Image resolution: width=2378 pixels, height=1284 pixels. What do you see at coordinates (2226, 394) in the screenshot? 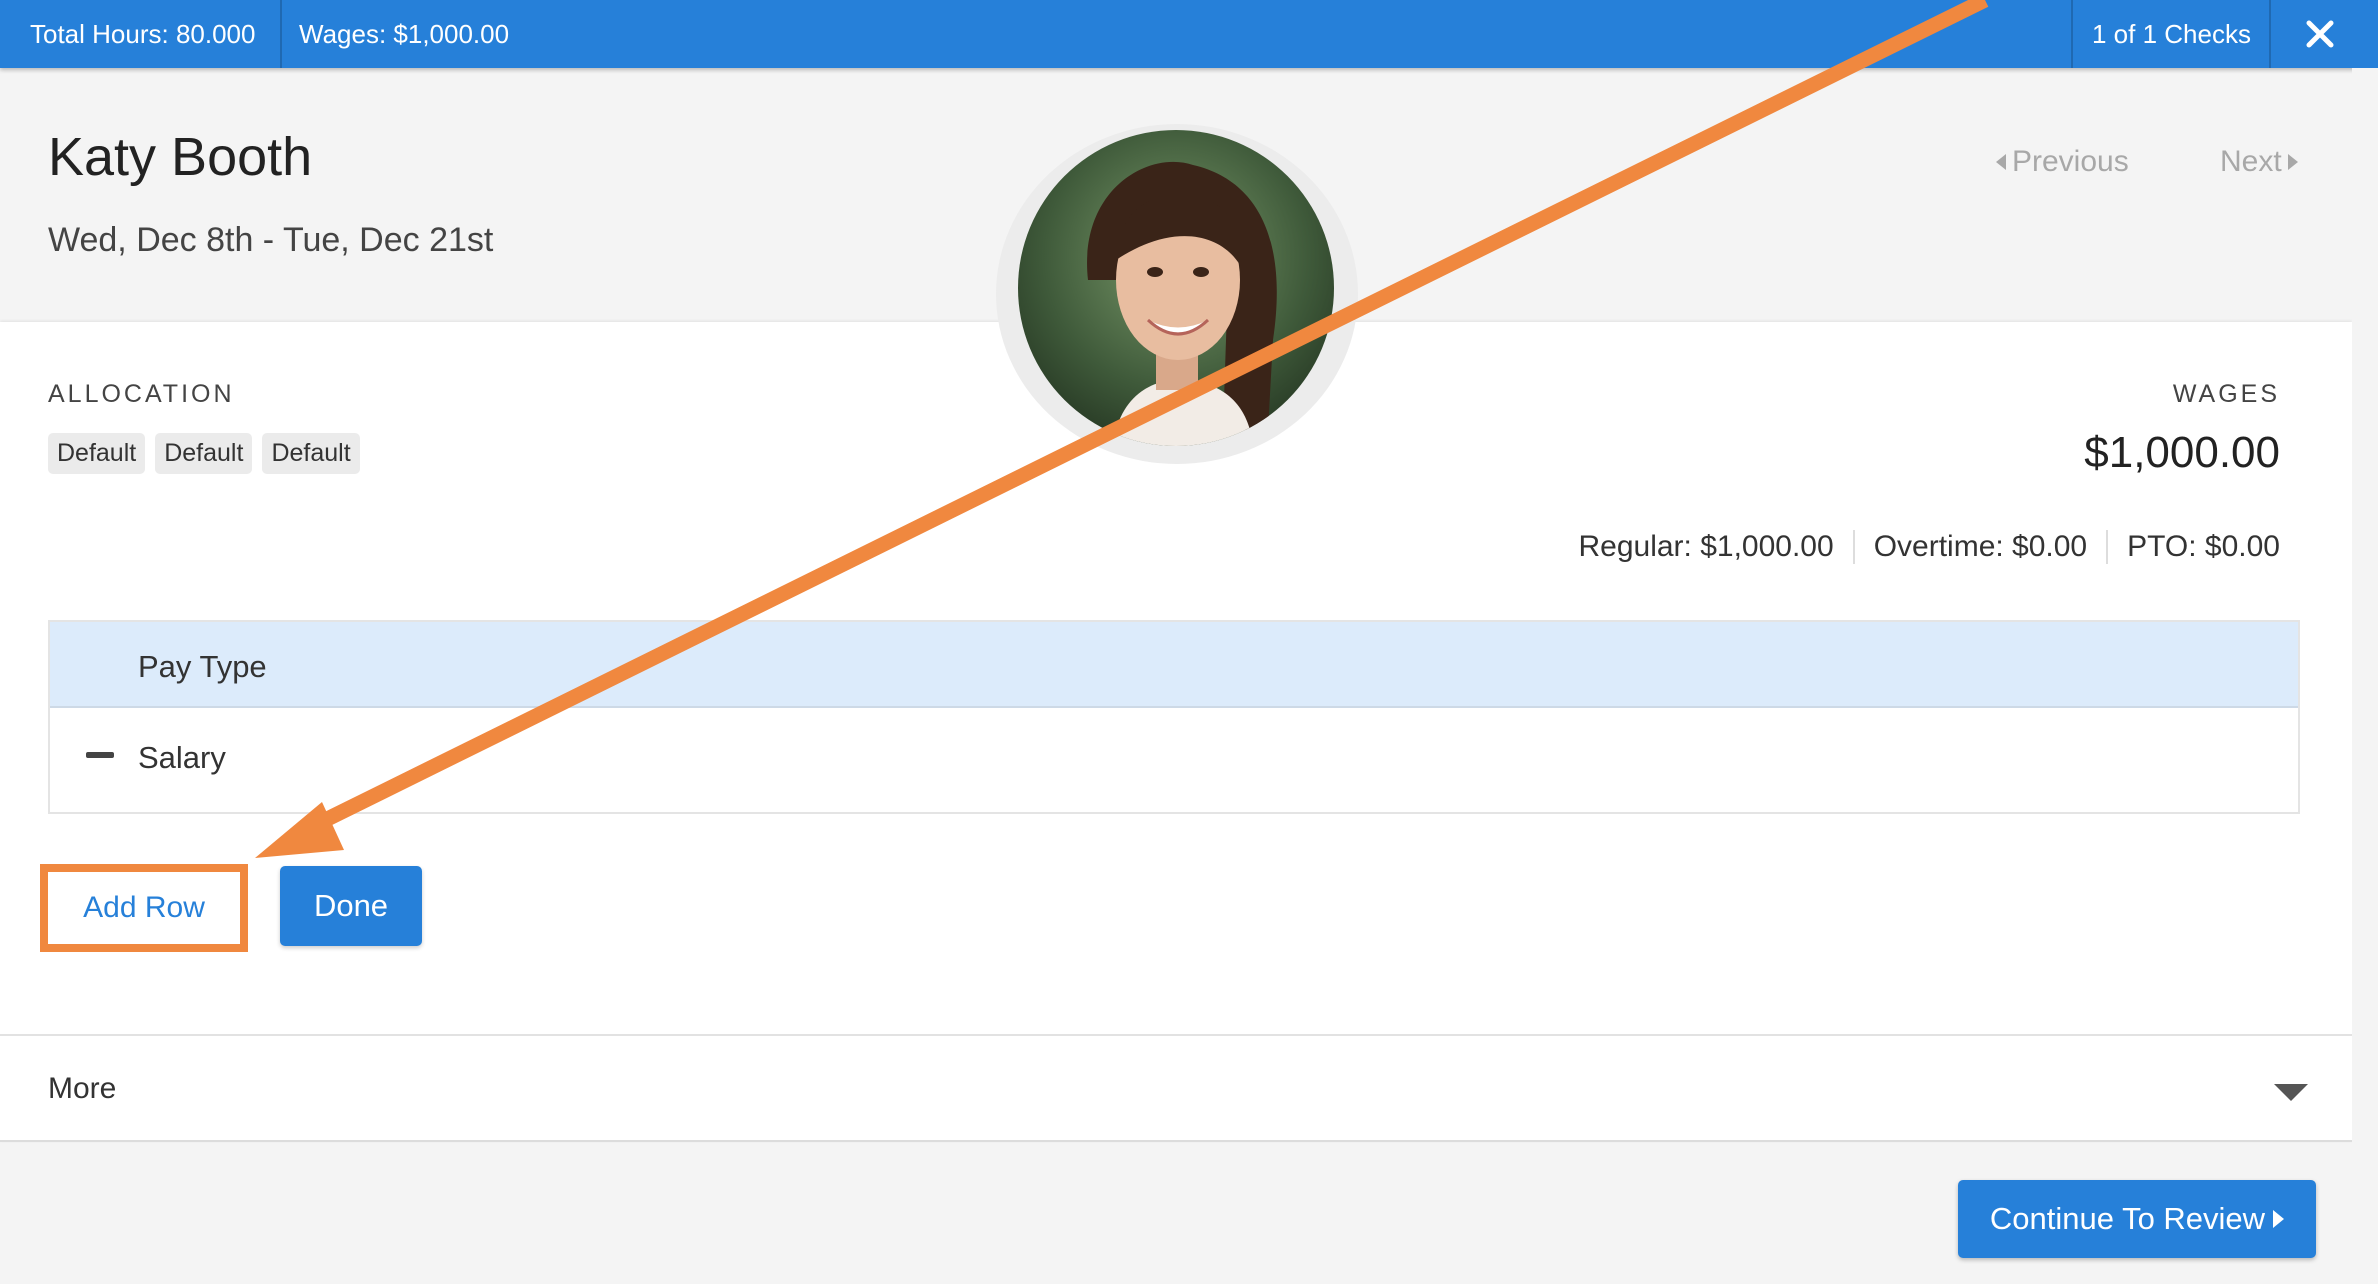
I see `wages-label: WAGES` at bounding box center [2226, 394].